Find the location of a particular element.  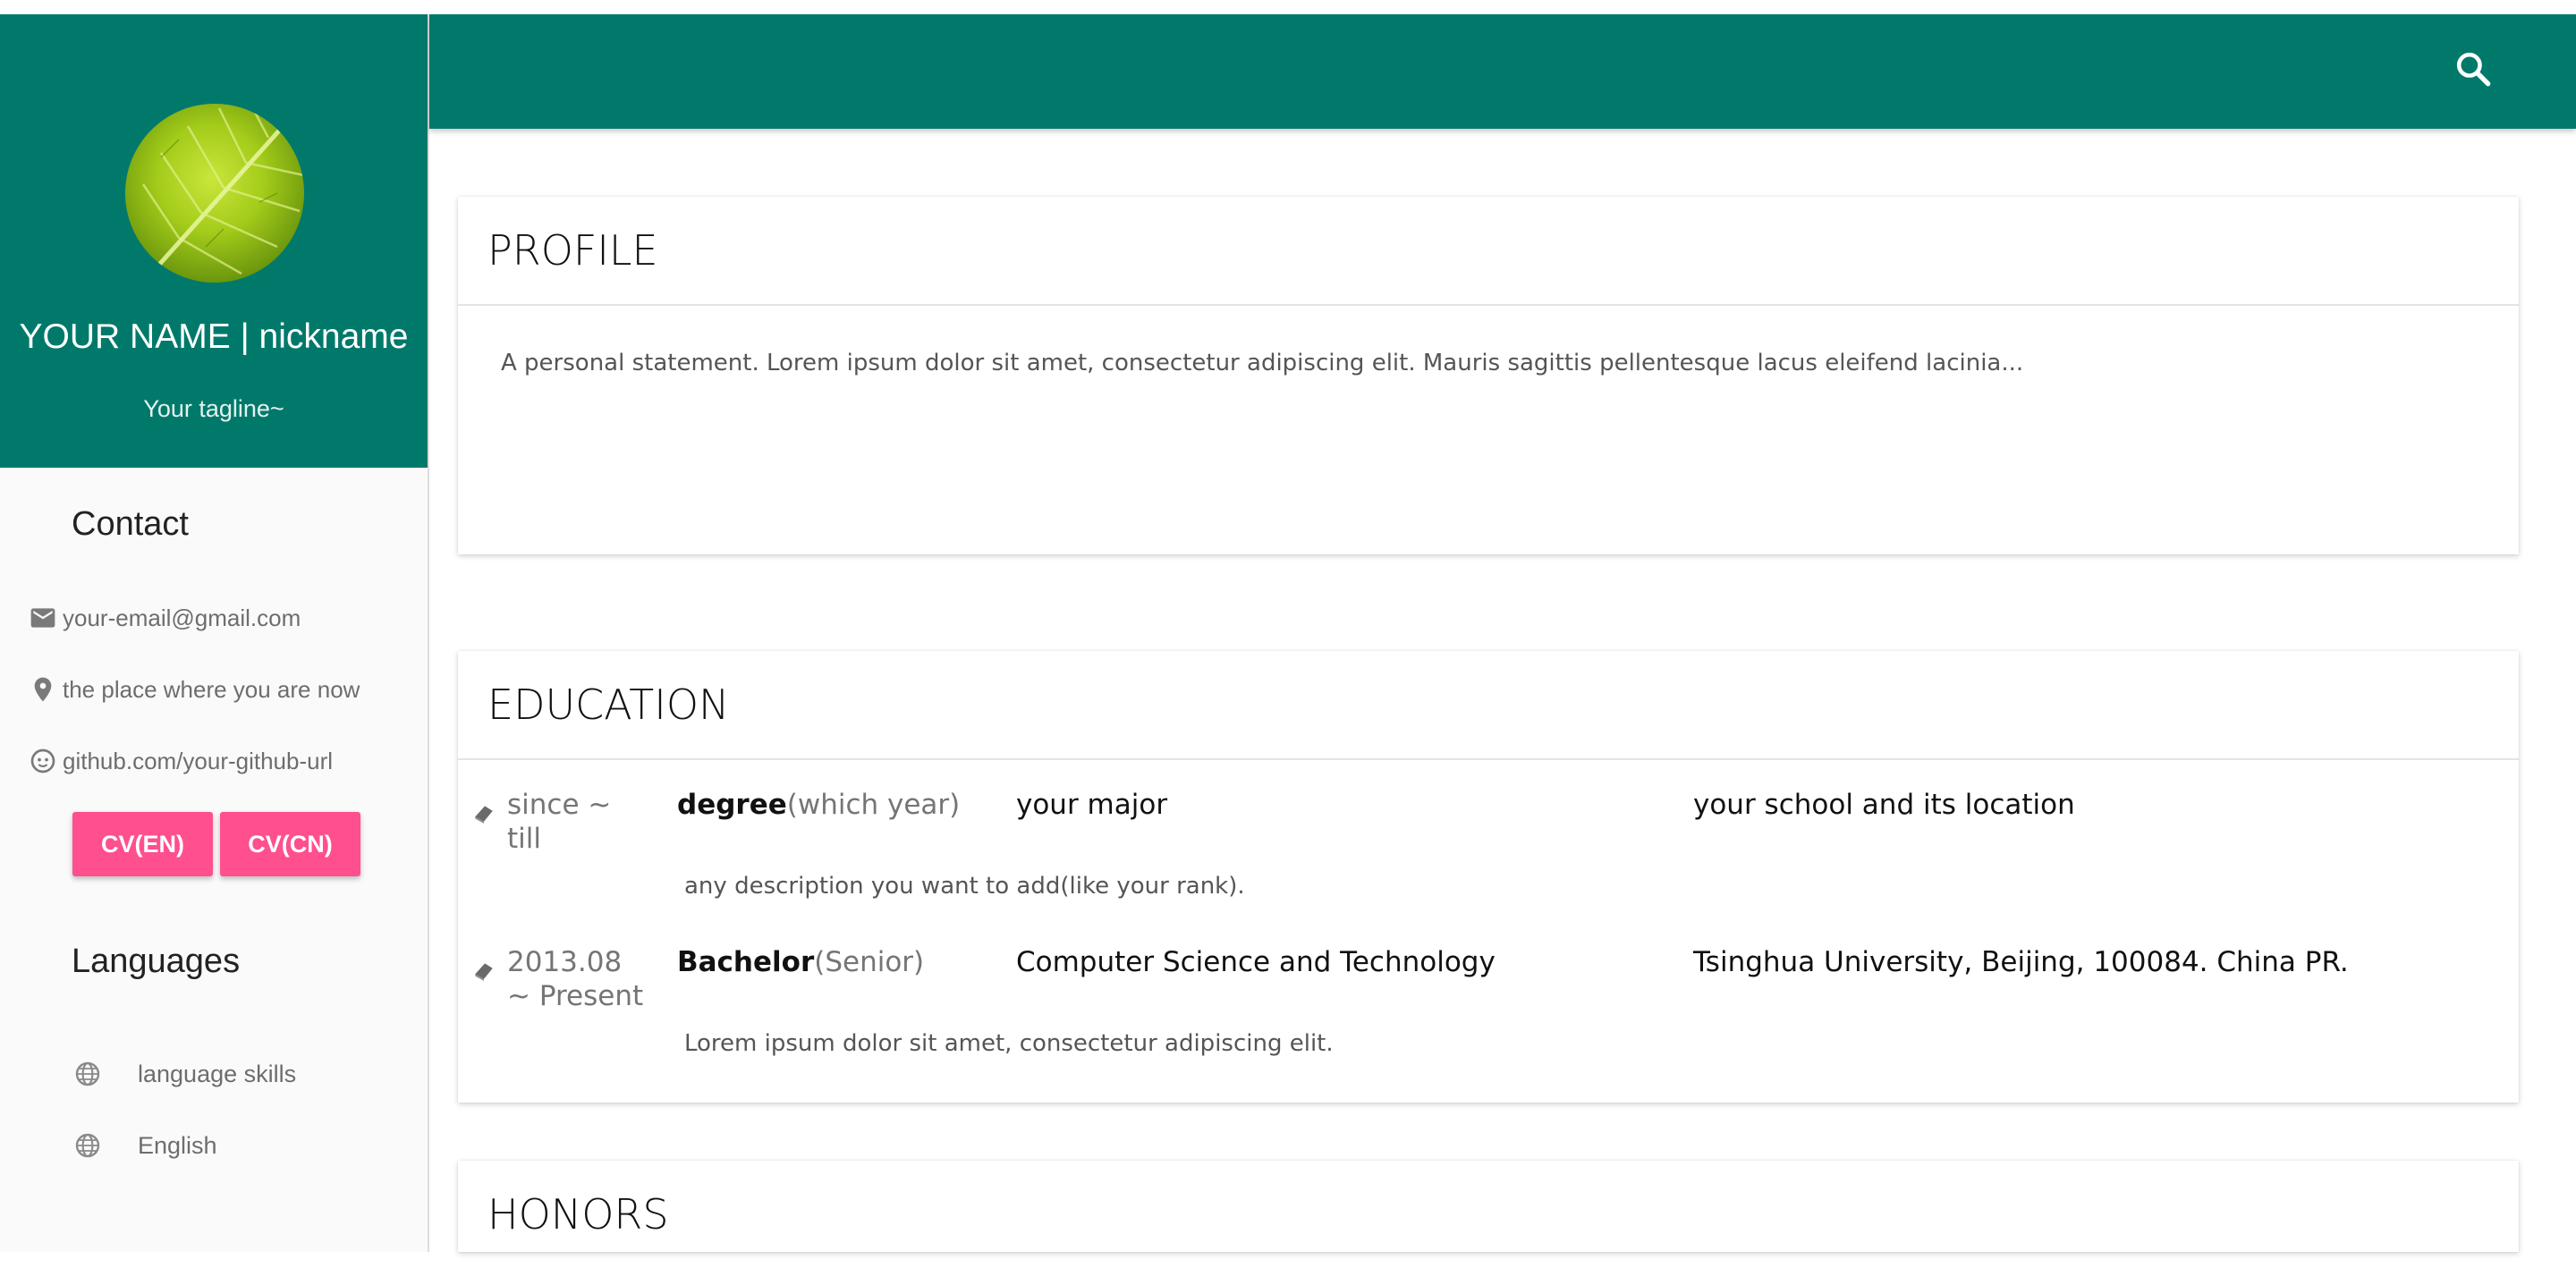

contact-heading: Contact is located at coordinates (130, 524).